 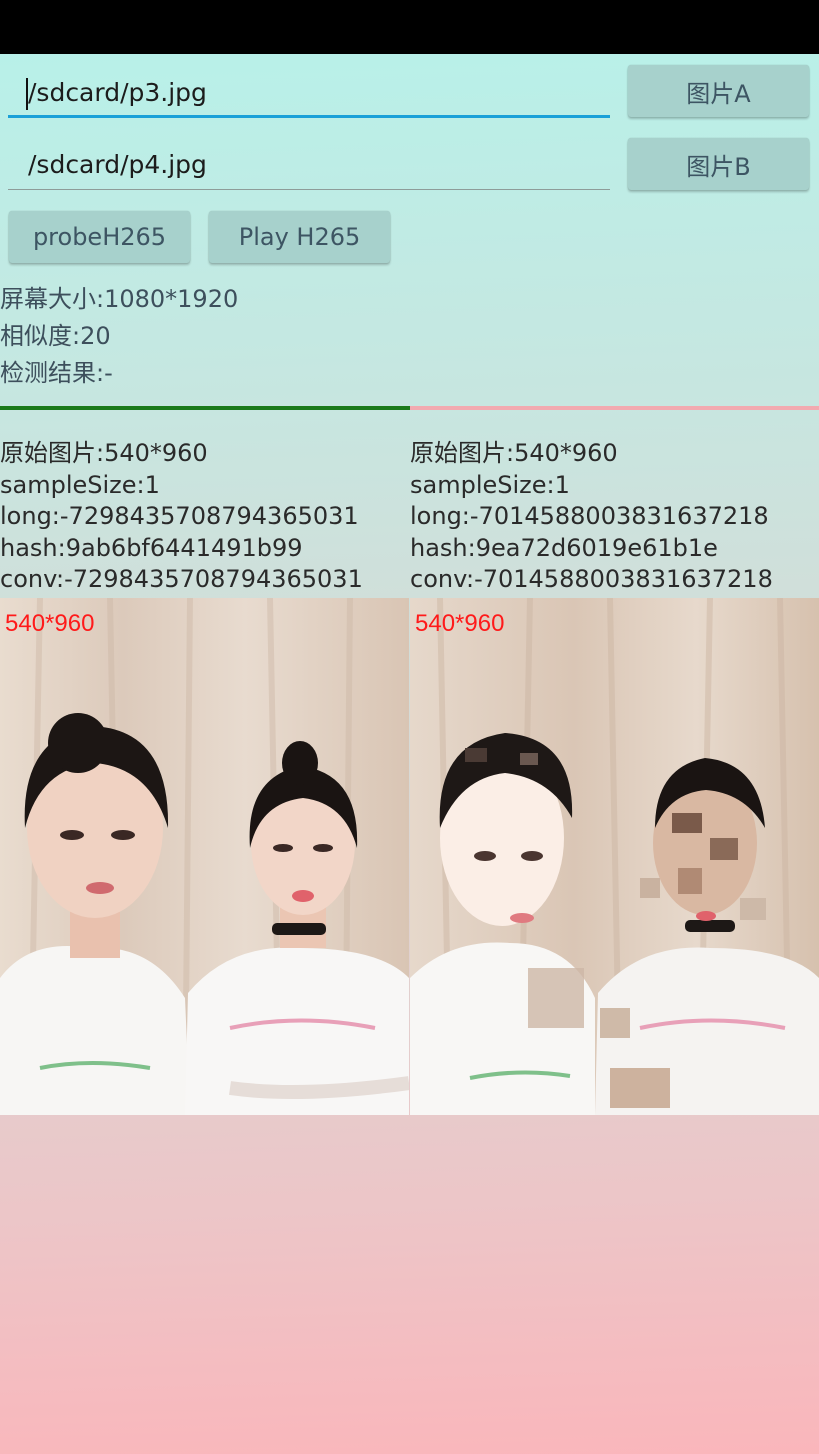 I want to click on screen-size-text: 屏幕大小:1080*1920, so click(x=119, y=299).